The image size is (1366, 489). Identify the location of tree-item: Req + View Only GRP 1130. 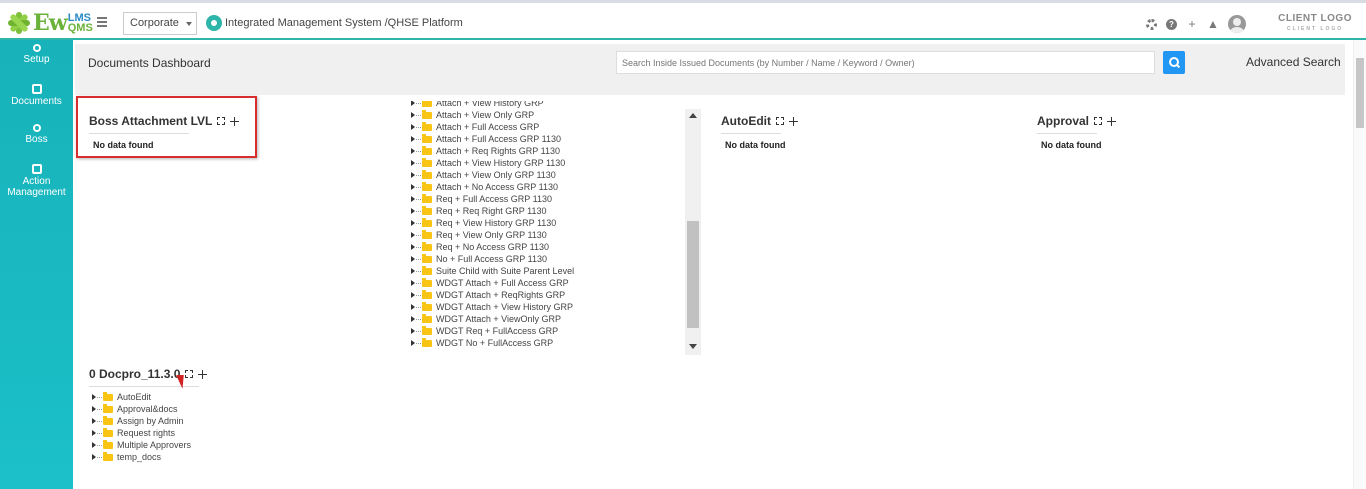
(547, 235).